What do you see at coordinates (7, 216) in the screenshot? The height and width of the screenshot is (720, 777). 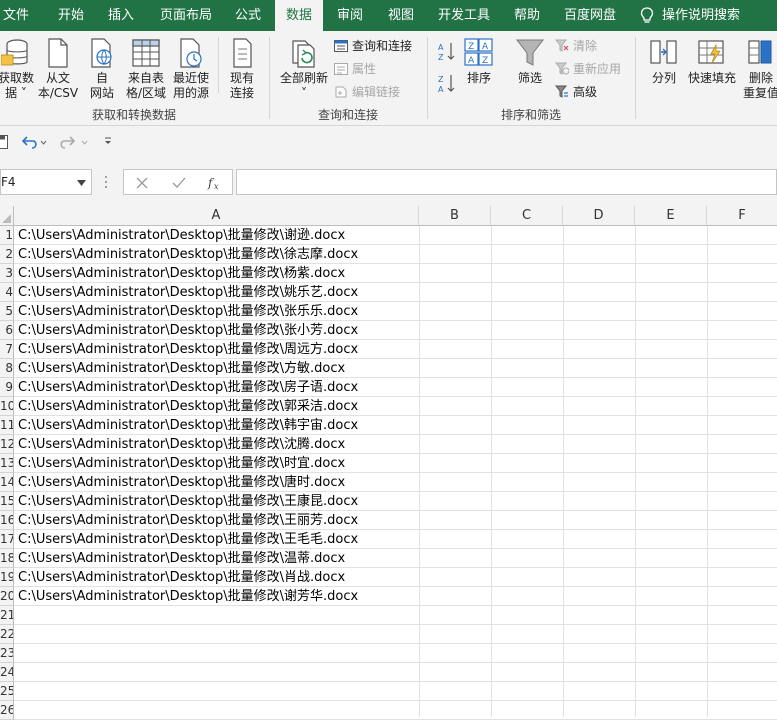 I see `select-all-corner` at bounding box center [7, 216].